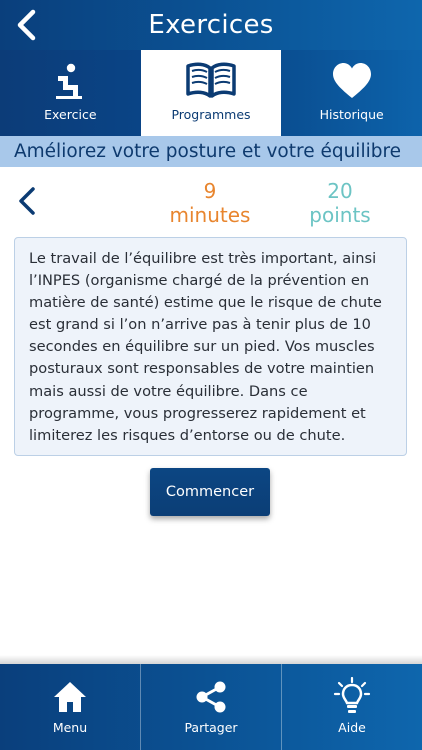 This screenshot has height=750, width=422. What do you see at coordinates (70, 697) in the screenshot?
I see `home-icon` at bounding box center [70, 697].